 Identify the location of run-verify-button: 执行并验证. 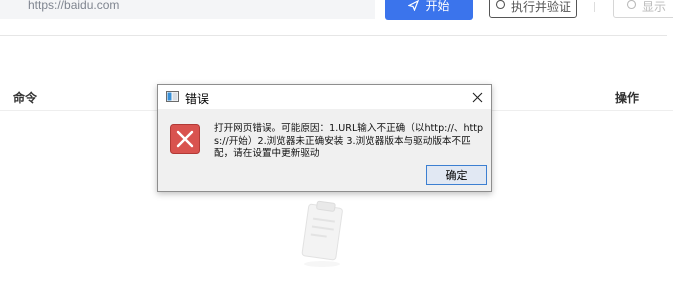
(533, 9).